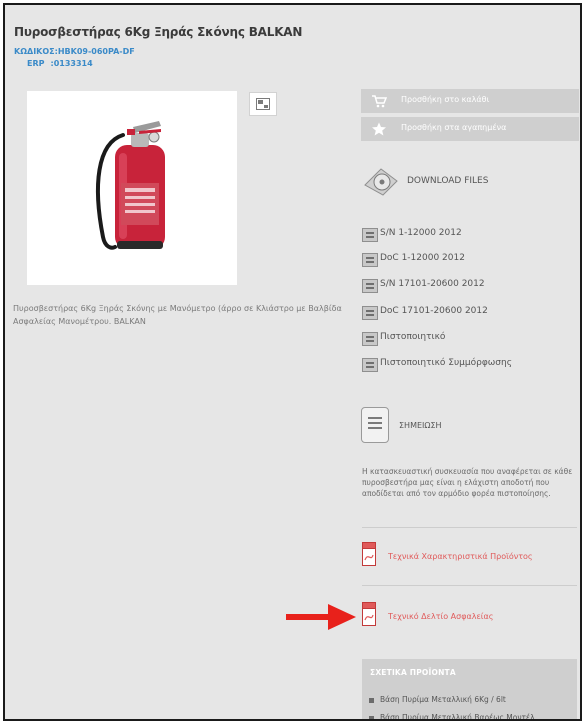 The width and height of the screenshot is (587, 724). Describe the element at coordinates (432, 284) in the screenshot. I see `download-item-label: S/N 17101-20600 2012` at that location.